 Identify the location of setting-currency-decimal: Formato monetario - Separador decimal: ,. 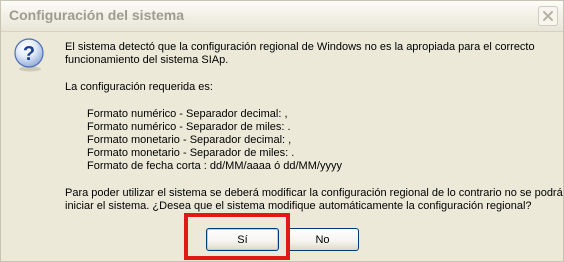
(189, 140).